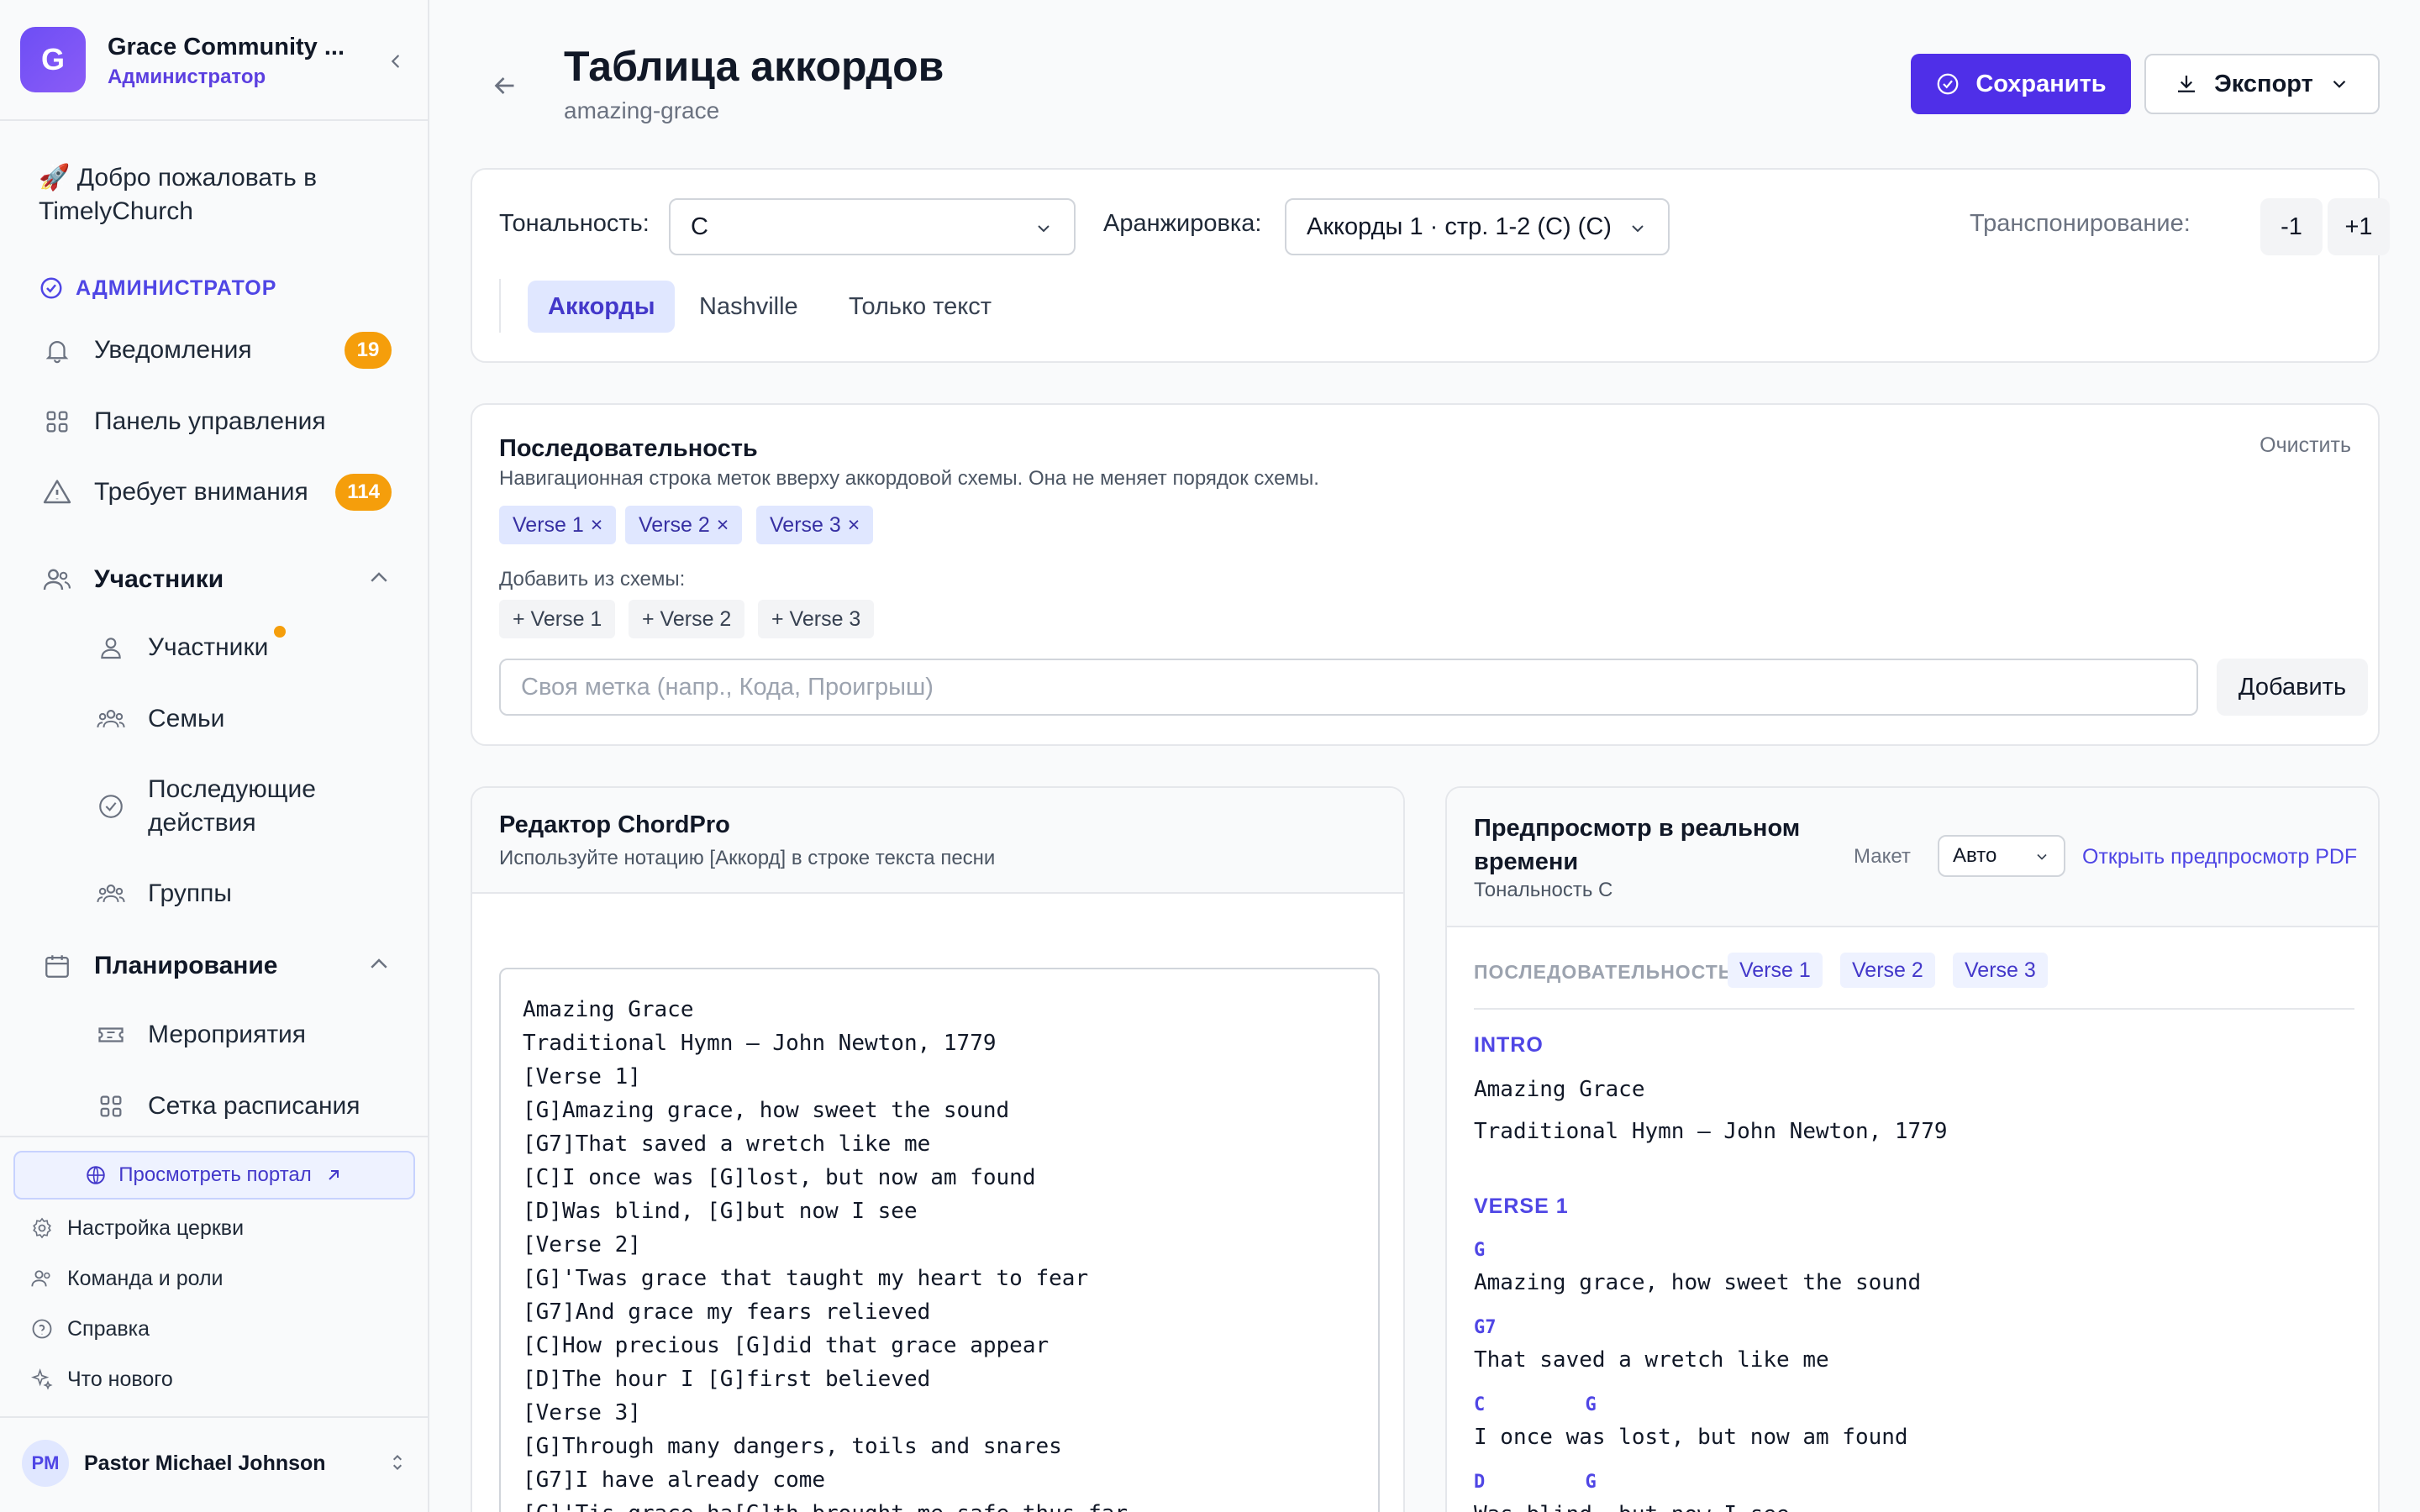 The height and width of the screenshot is (1512, 2420). What do you see at coordinates (187, 77) in the screenshot?
I see `org-role: Администратор` at bounding box center [187, 77].